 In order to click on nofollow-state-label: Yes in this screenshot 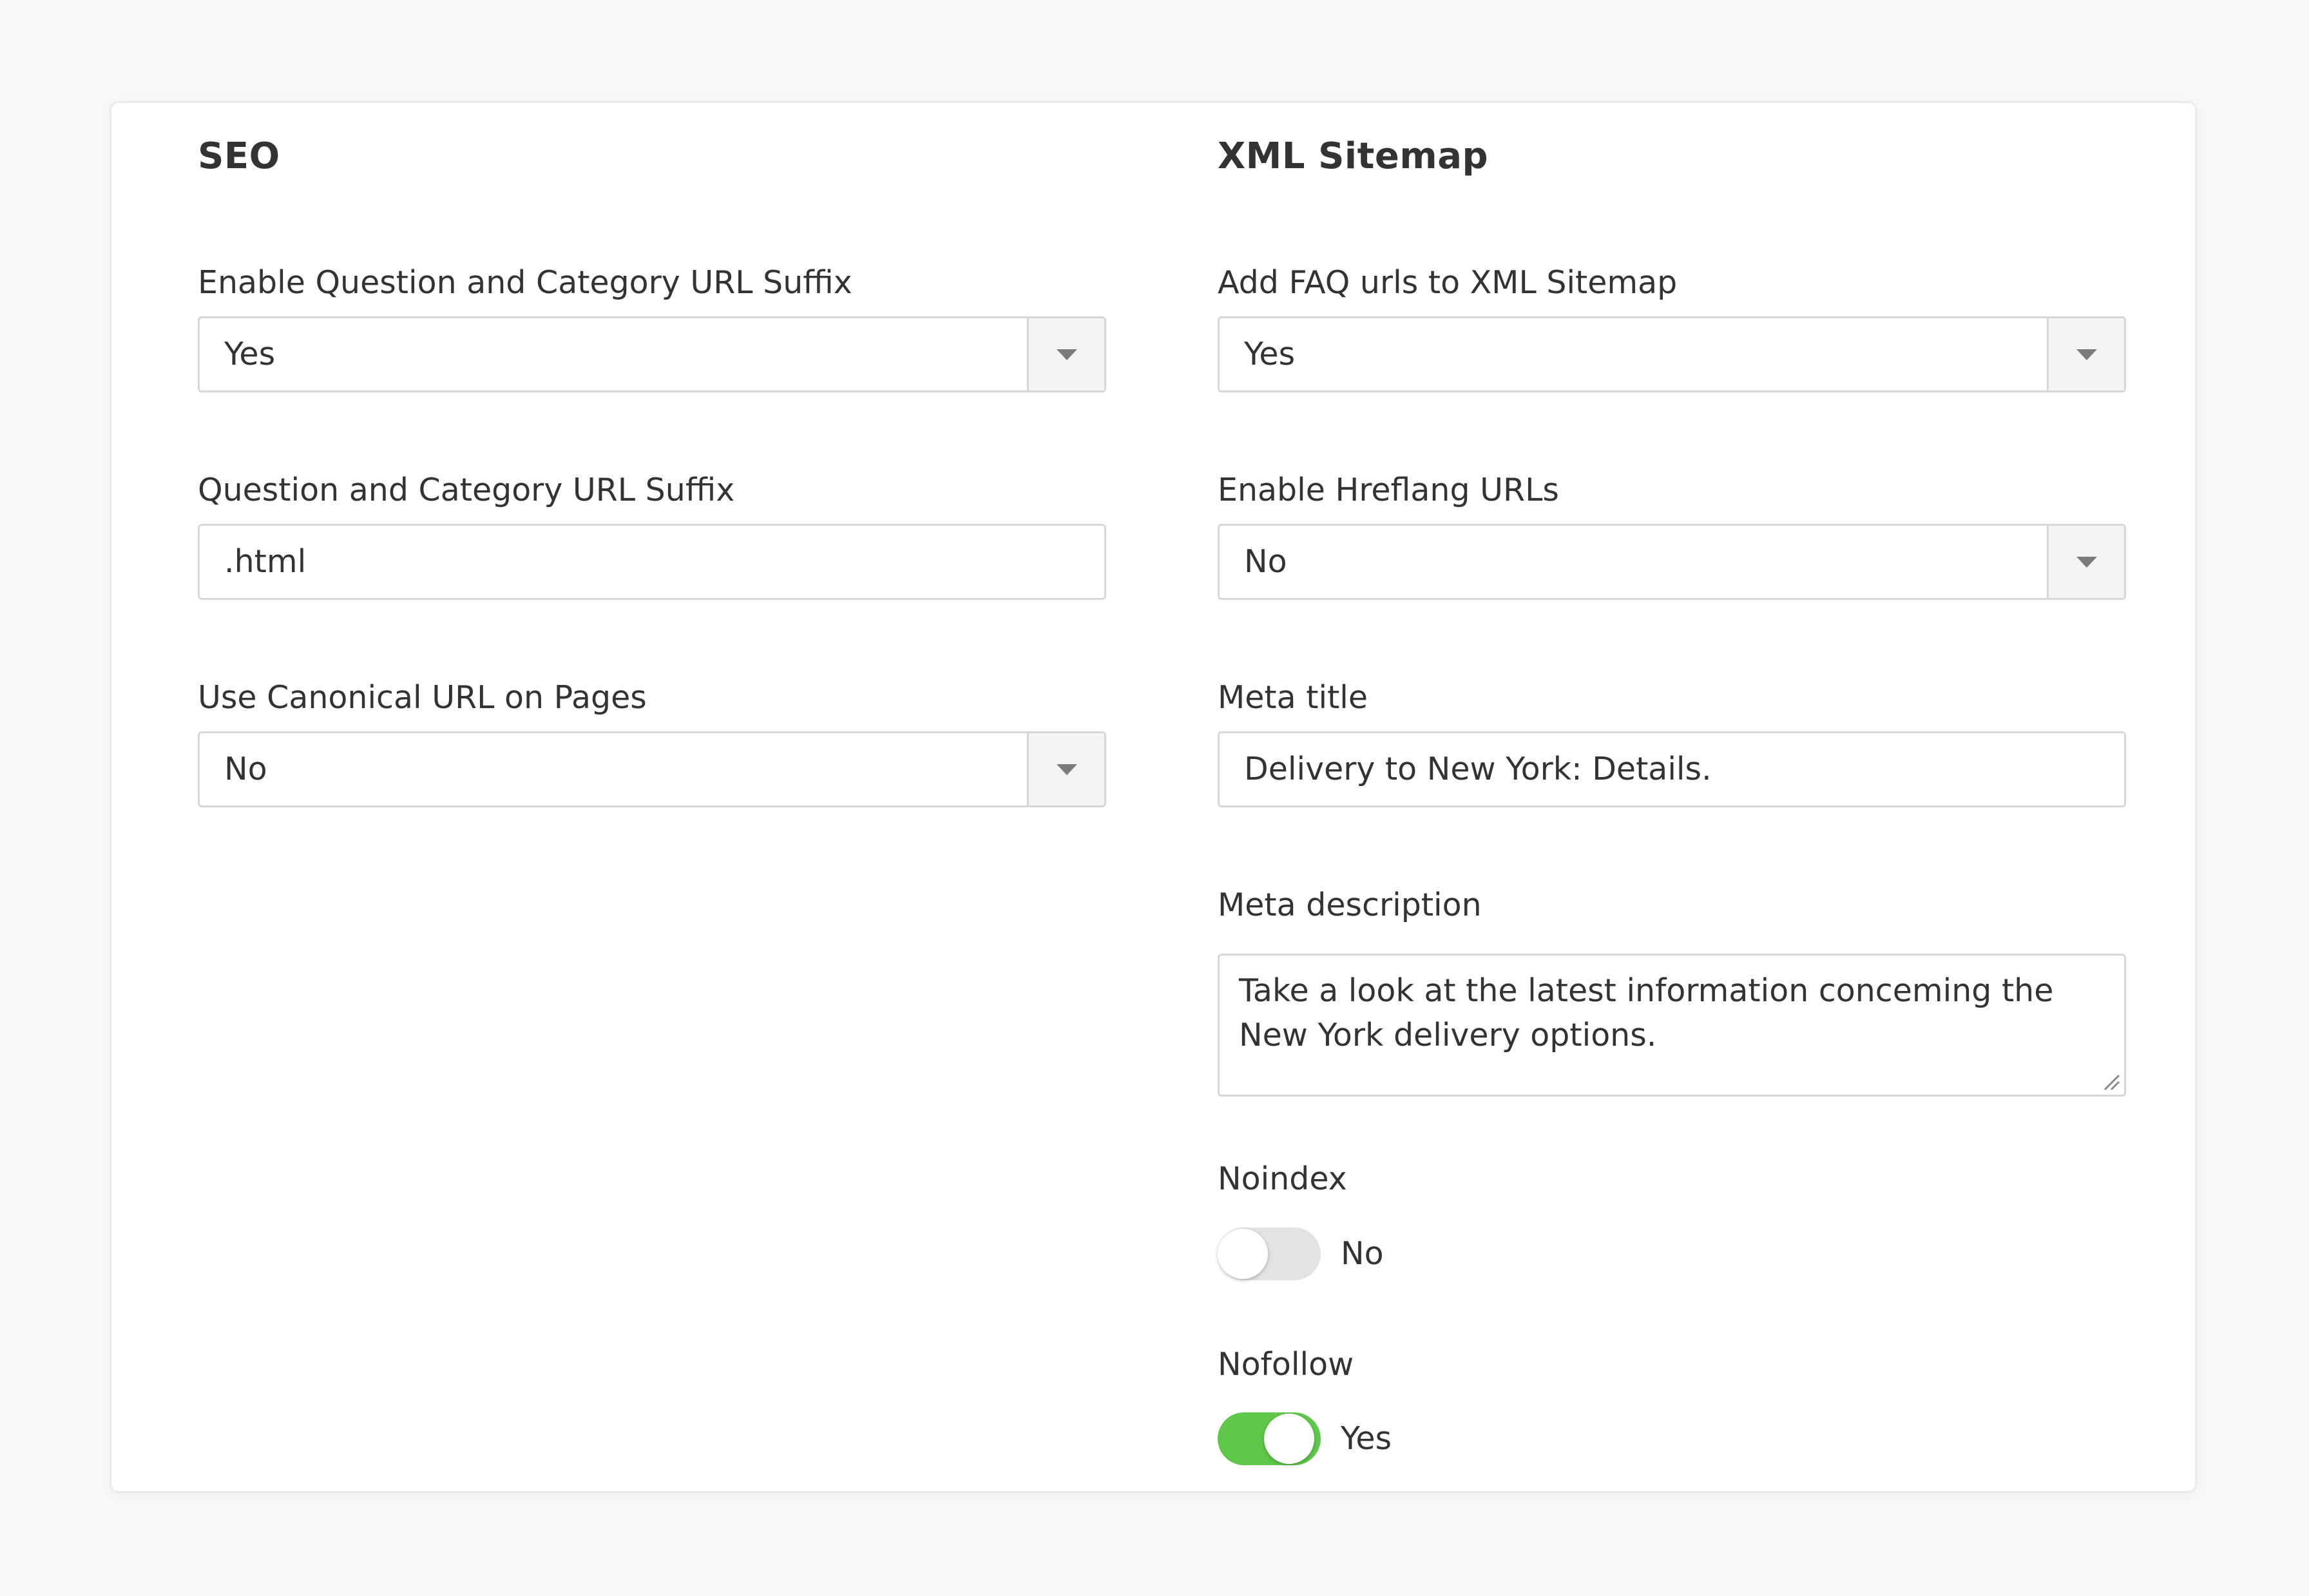, I will do `click(1366, 1439)`.